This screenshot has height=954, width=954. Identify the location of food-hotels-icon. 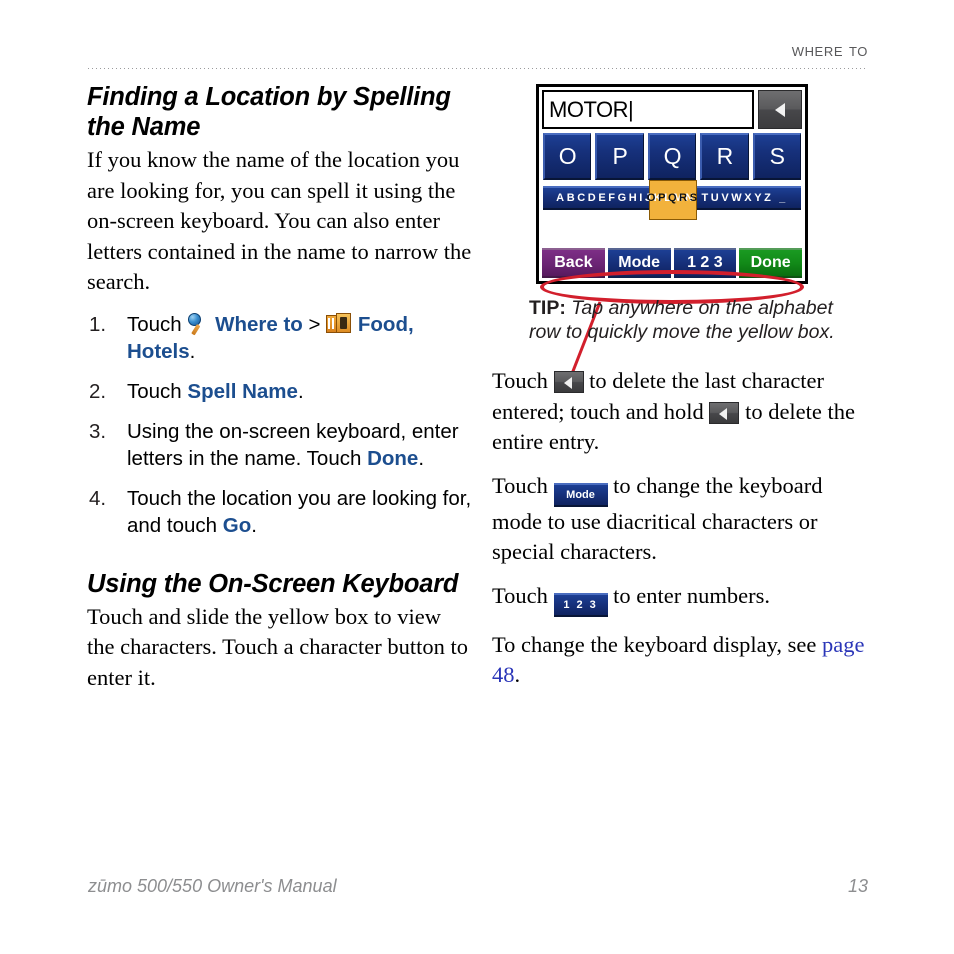
(339, 323).